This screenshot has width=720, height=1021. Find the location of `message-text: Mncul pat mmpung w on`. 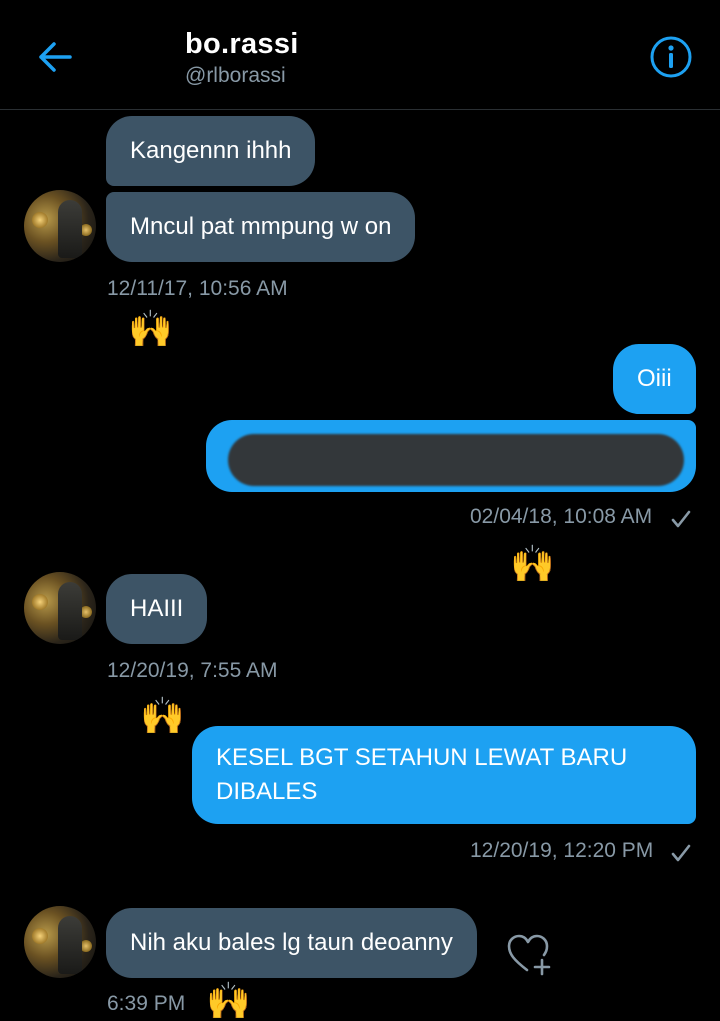

message-text: Mncul pat mmpung w on is located at coordinates (261, 226).